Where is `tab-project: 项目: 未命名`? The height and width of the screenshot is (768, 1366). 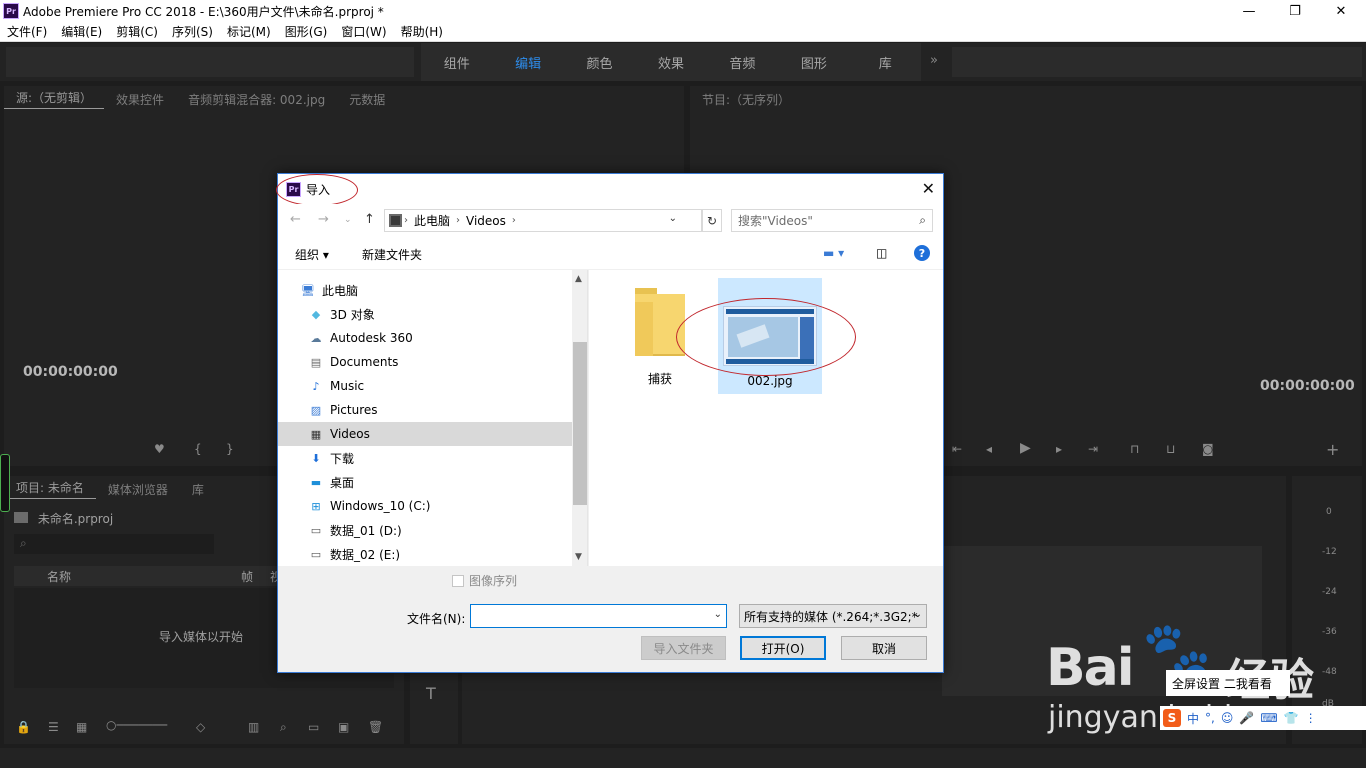 tab-project: 项目: 未命名 is located at coordinates (50, 489).